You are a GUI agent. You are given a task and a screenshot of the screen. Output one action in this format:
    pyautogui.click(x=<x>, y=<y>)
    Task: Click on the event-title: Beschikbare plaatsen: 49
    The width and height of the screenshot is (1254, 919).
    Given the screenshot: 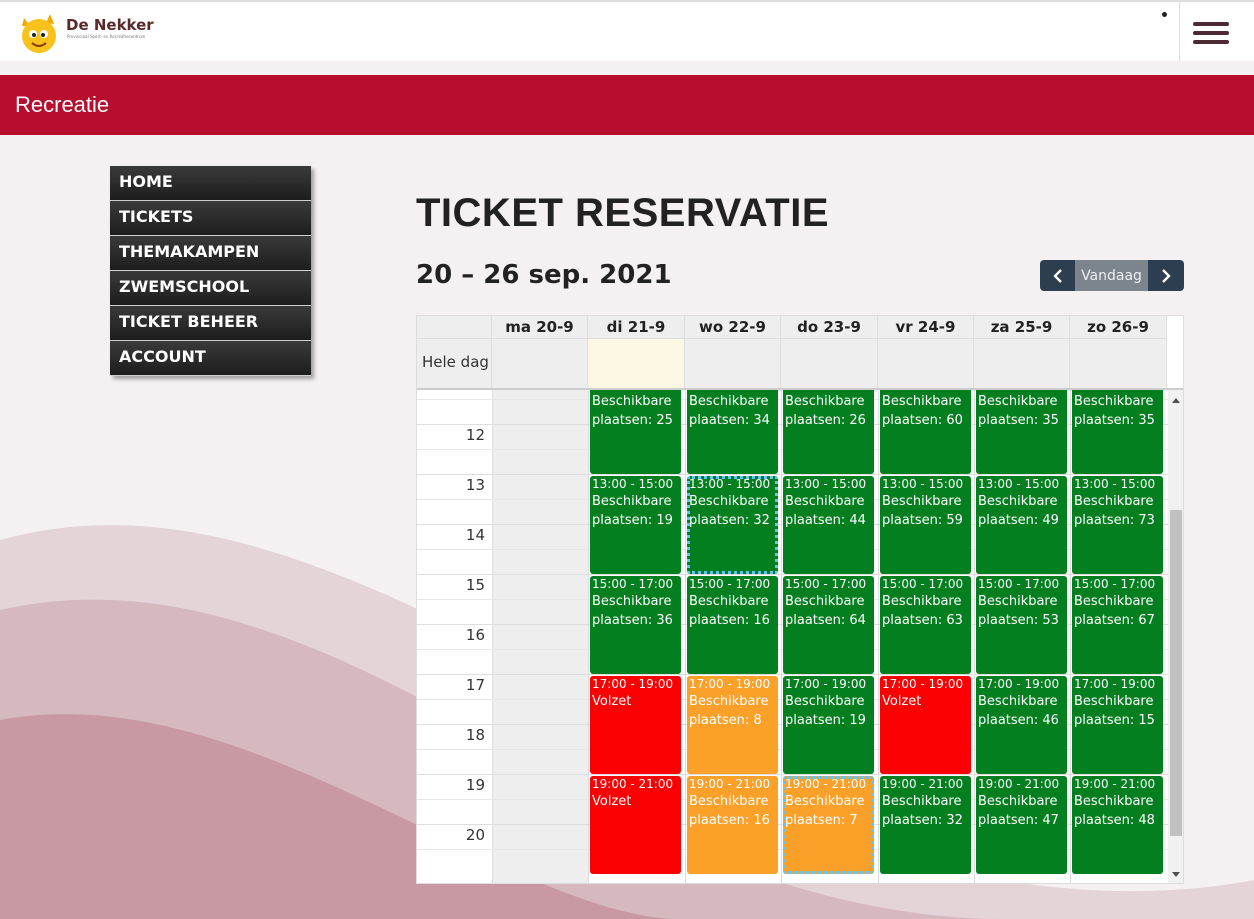 What is the action you would take?
    pyautogui.click(x=1018, y=511)
    